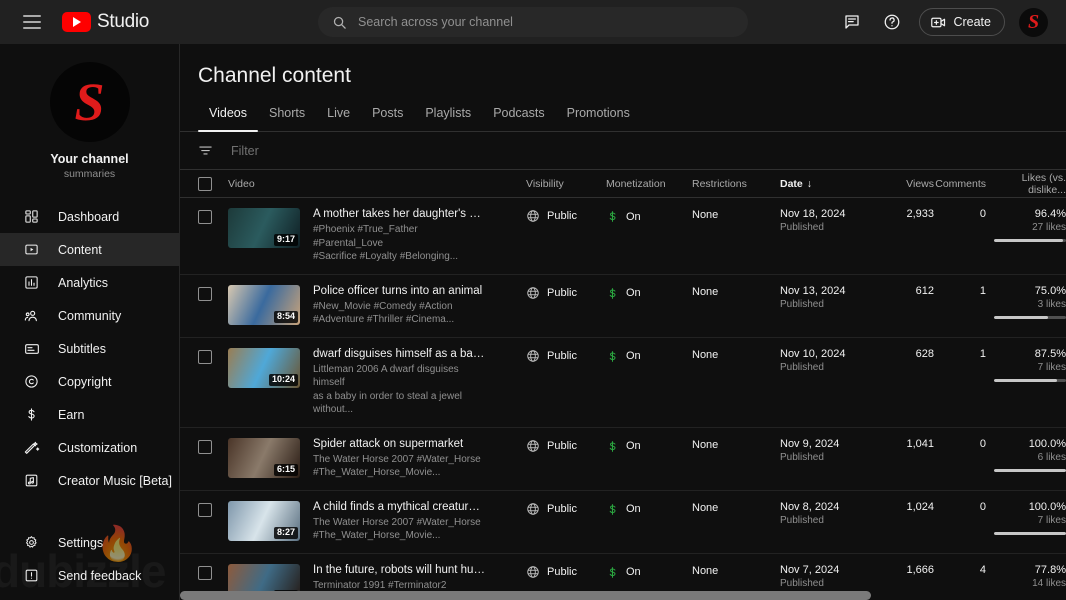 The height and width of the screenshot is (600, 1066). Describe the element at coordinates (89, 480) in the screenshot. I see `sidebar-item-creator-music: Creator Music [Beta]` at that location.